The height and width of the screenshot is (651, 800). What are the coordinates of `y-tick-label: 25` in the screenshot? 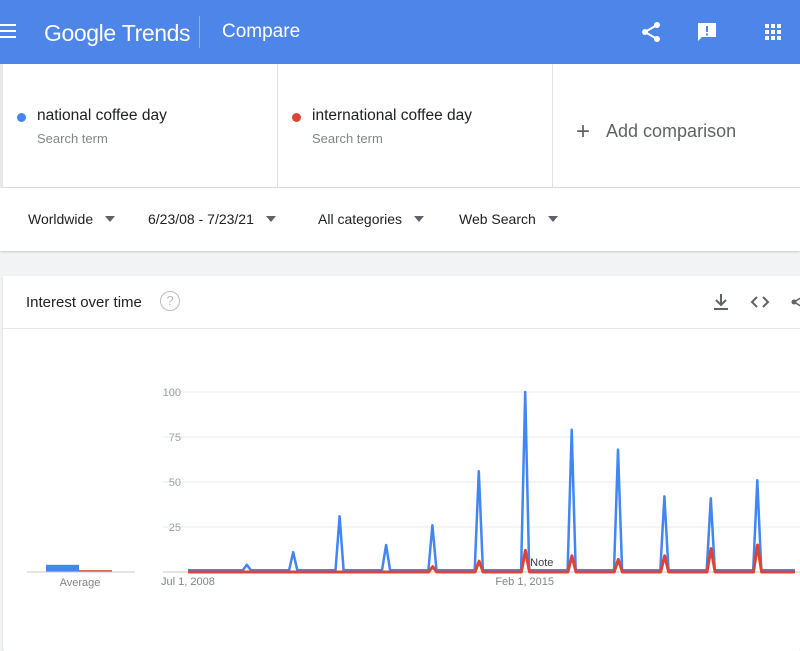 It's located at (175, 528).